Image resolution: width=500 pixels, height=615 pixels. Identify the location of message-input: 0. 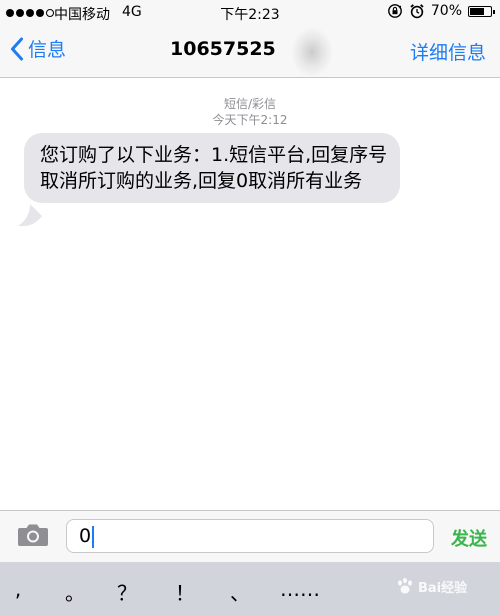
(250, 536).